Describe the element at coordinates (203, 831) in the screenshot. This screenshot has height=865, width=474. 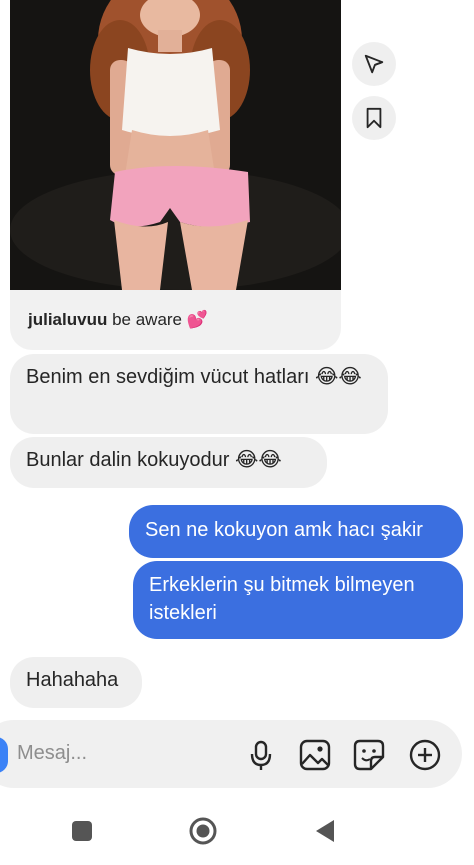
I see `home-circle-icon` at that location.